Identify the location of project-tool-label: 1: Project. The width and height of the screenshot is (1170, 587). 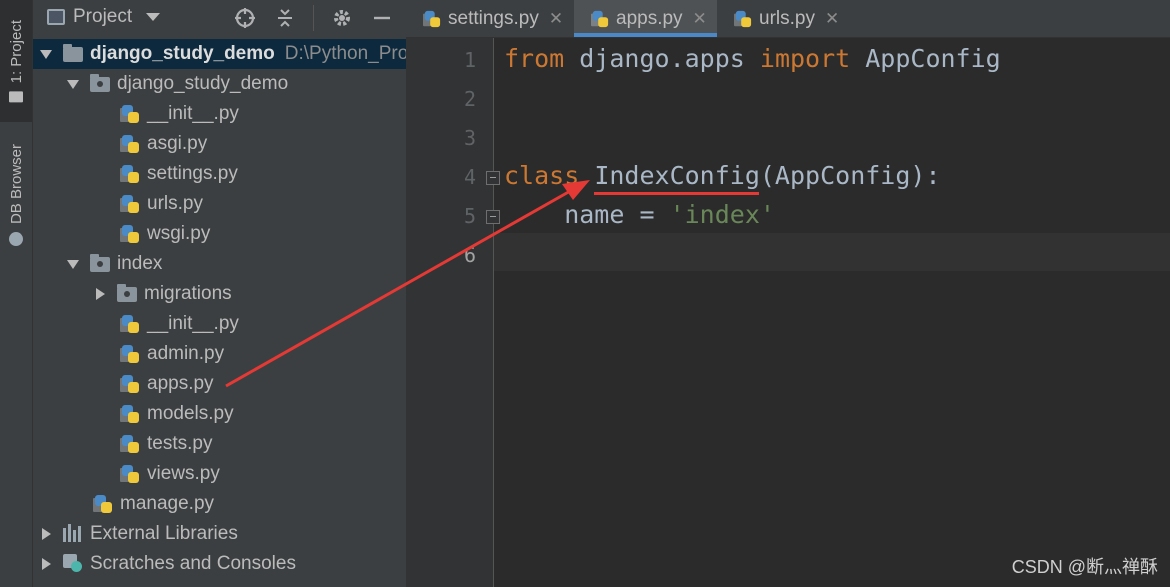
(16, 51).